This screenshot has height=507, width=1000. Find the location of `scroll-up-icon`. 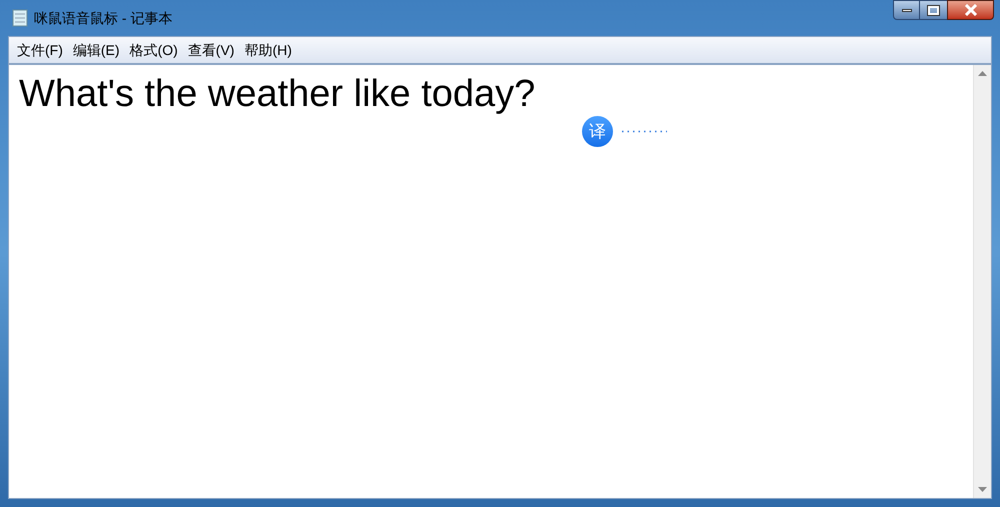

scroll-up-icon is located at coordinates (982, 73).